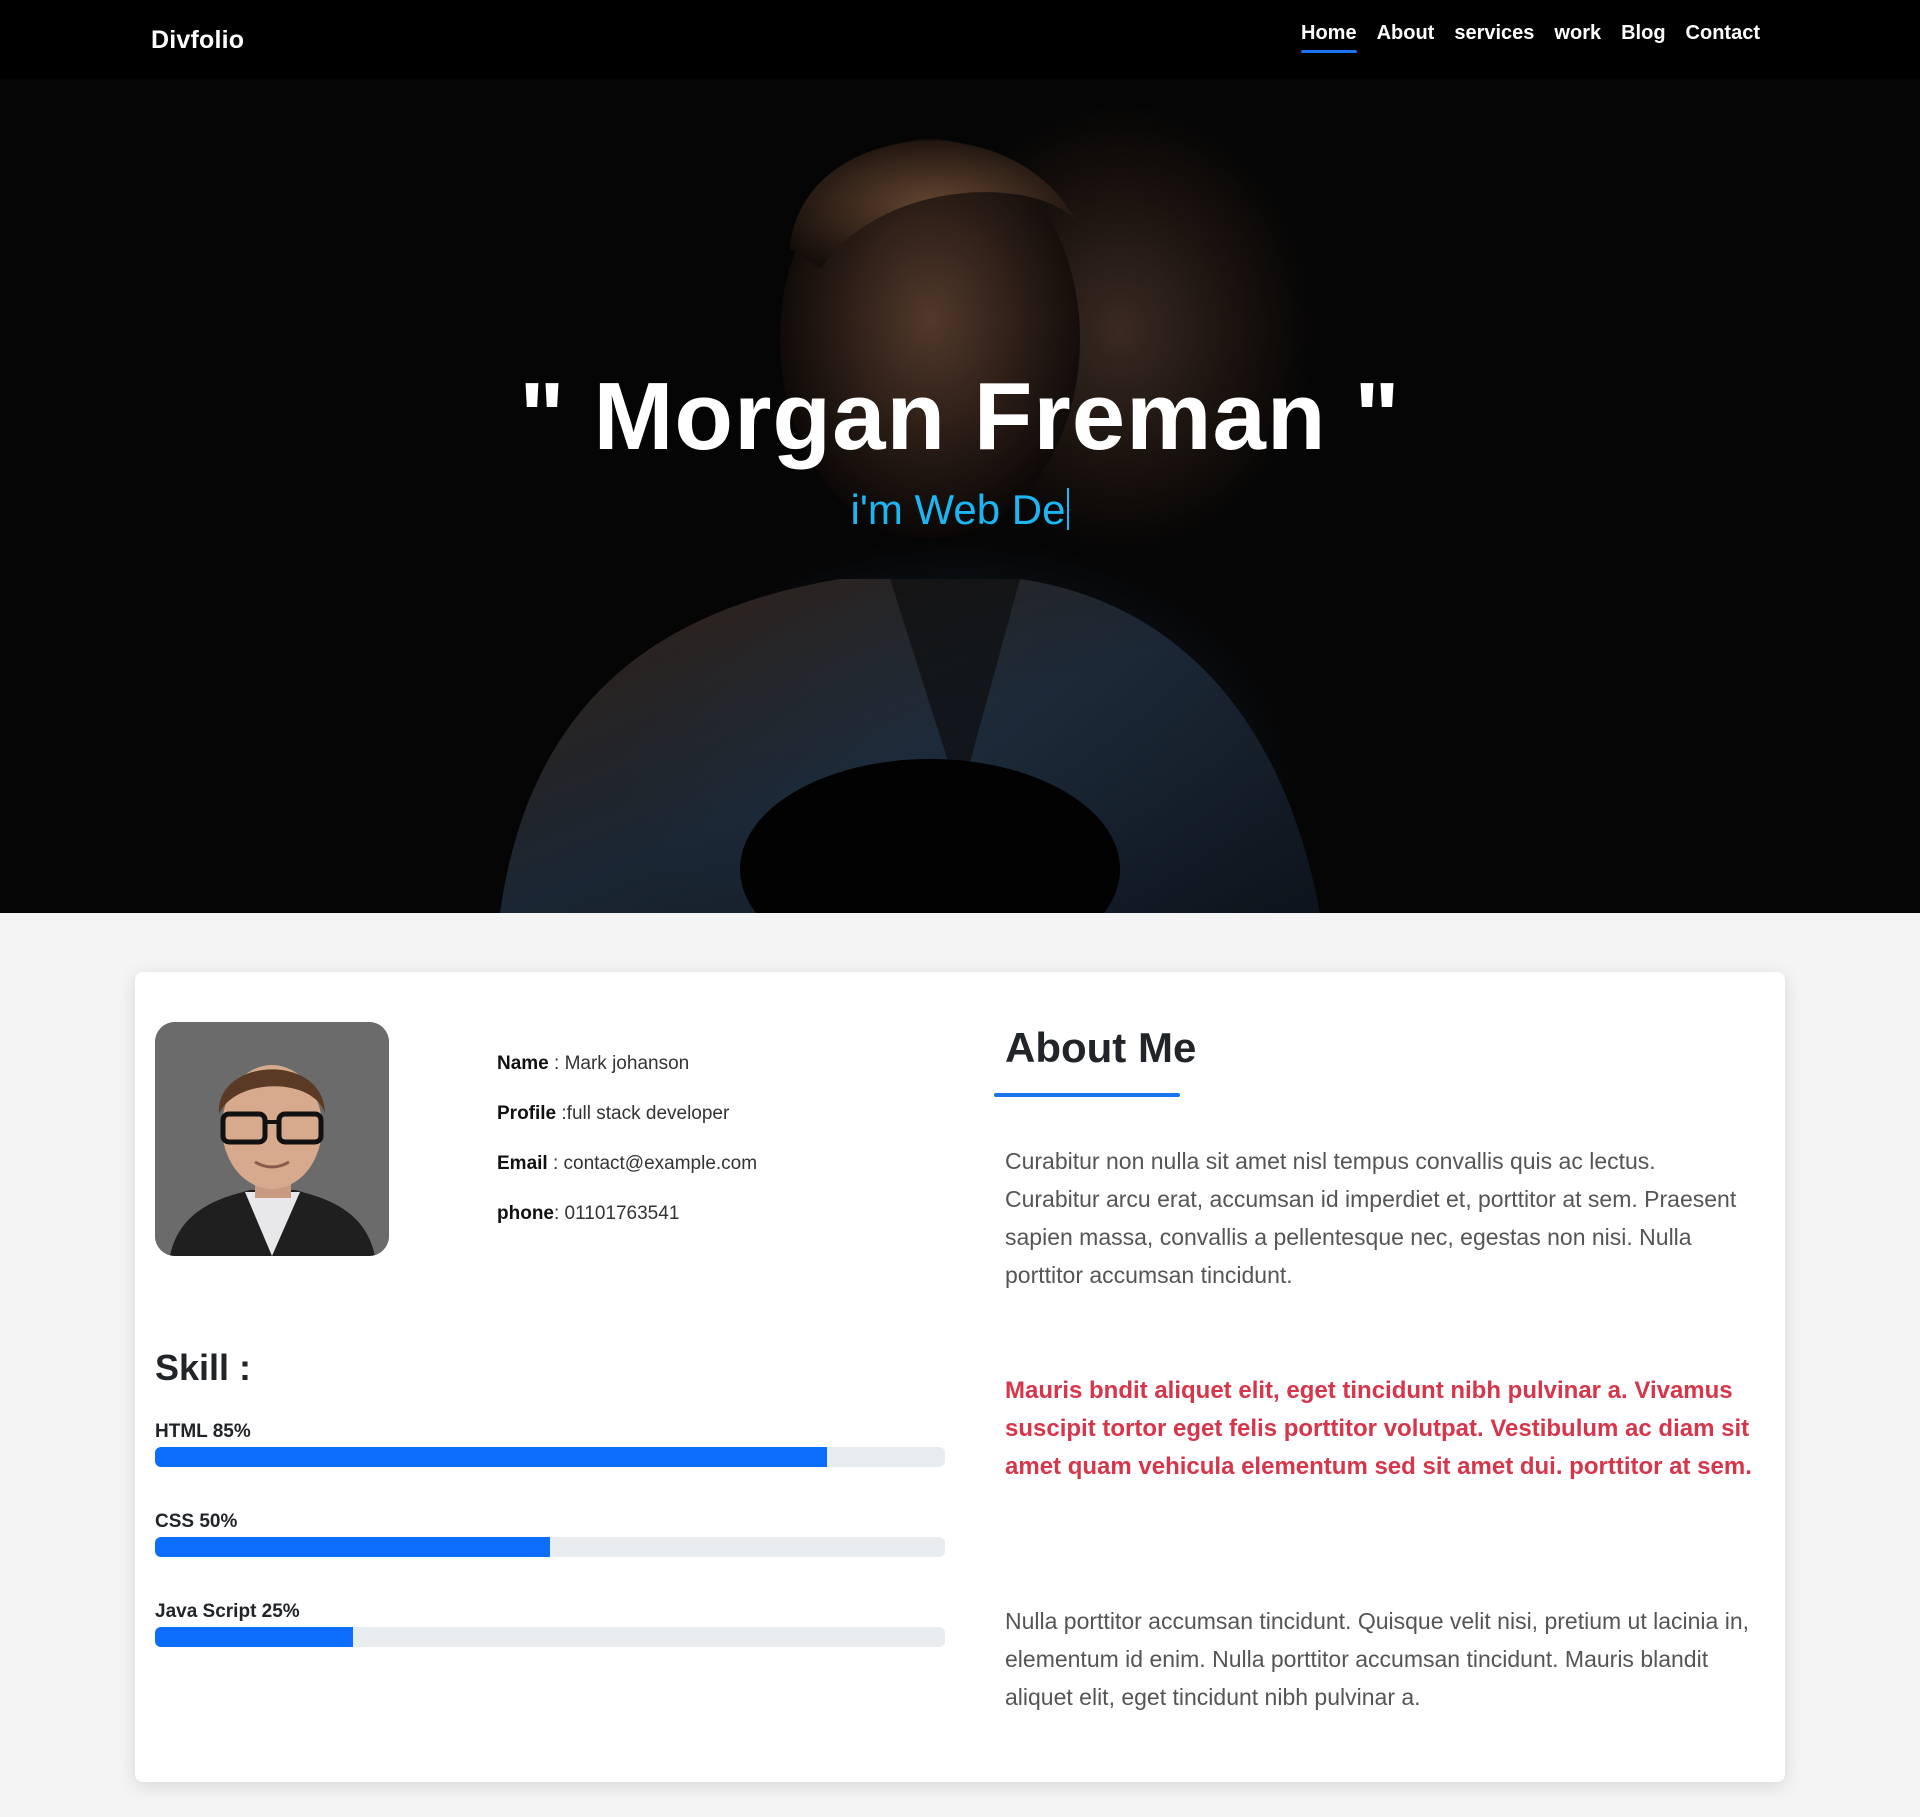 The height and width of the screenshot is (1817, 1920). Describe the element at coordinates (352, 1547) in the screenshot. I see `skill-css-progress-fill` at that location.